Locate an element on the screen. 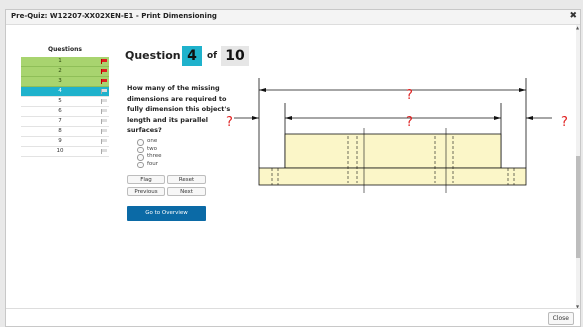 Image resolution: width=583 pixels, height=327 pixels. question-list-item: 8 is located at coordinates (65, 132).